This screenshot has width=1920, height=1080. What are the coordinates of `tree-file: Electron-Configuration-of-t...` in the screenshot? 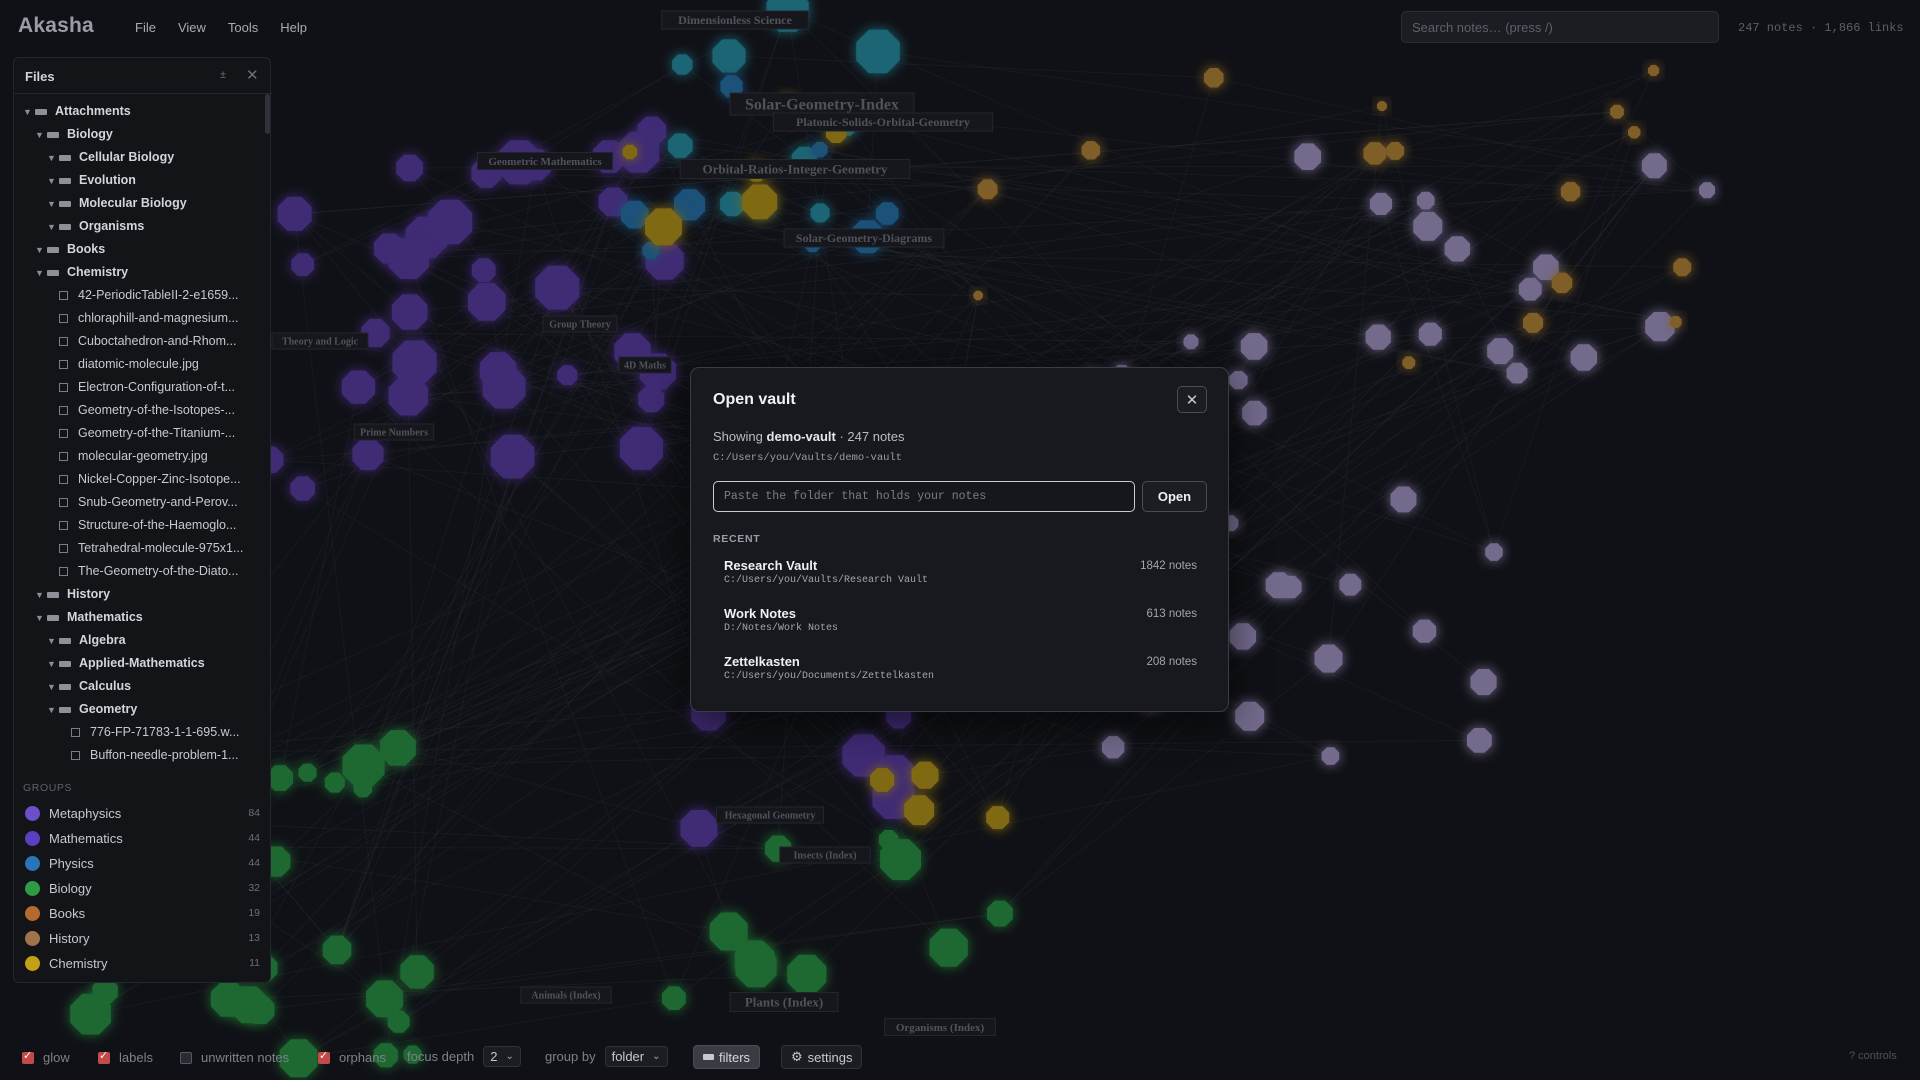 It's located at (143, 387).